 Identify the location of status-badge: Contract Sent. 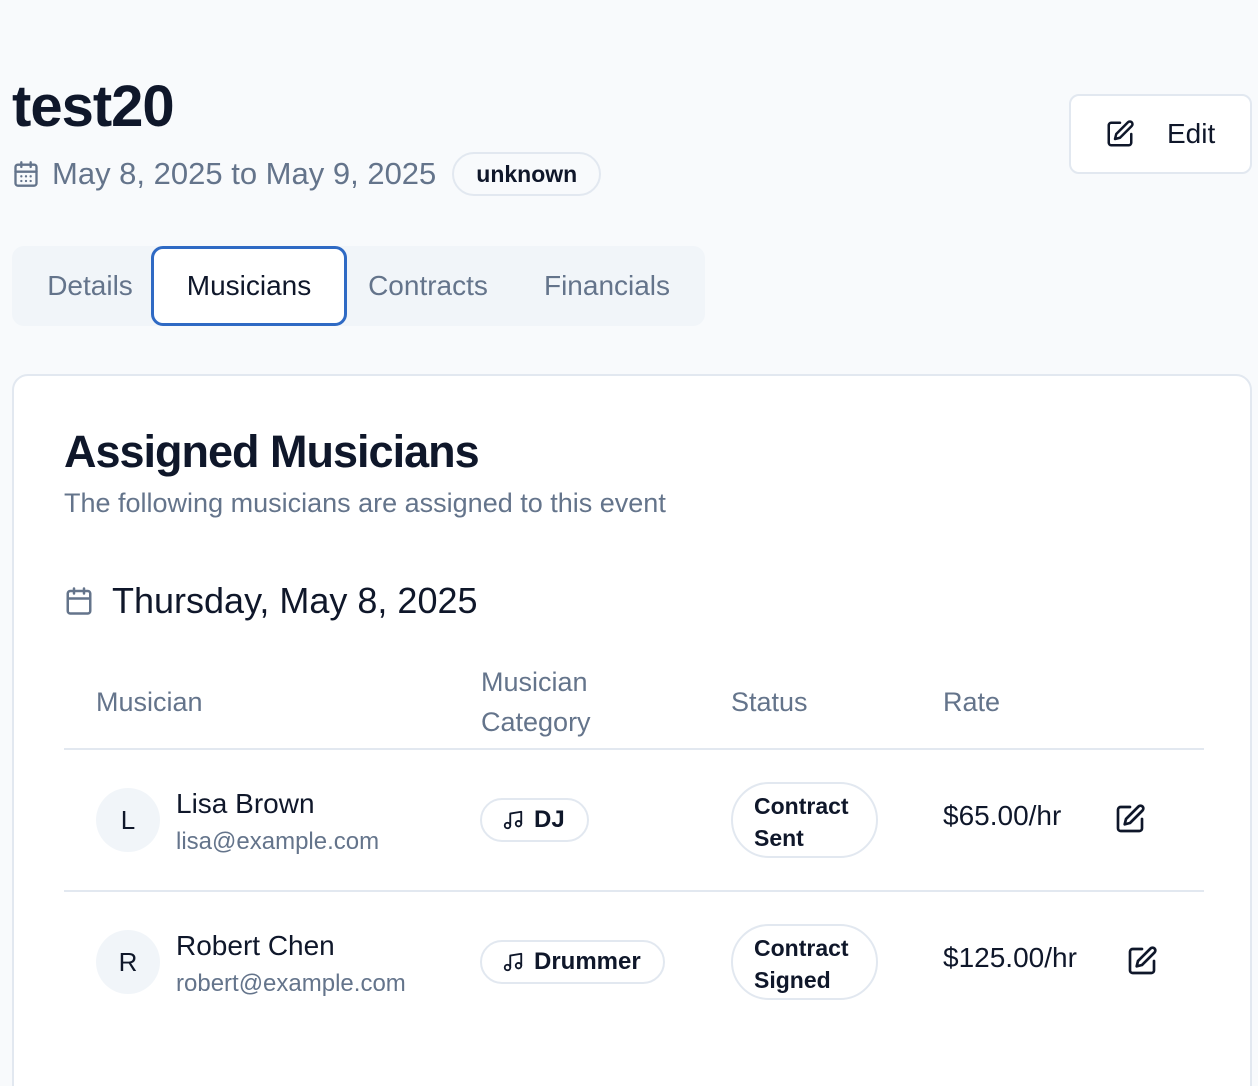
(804, 820).